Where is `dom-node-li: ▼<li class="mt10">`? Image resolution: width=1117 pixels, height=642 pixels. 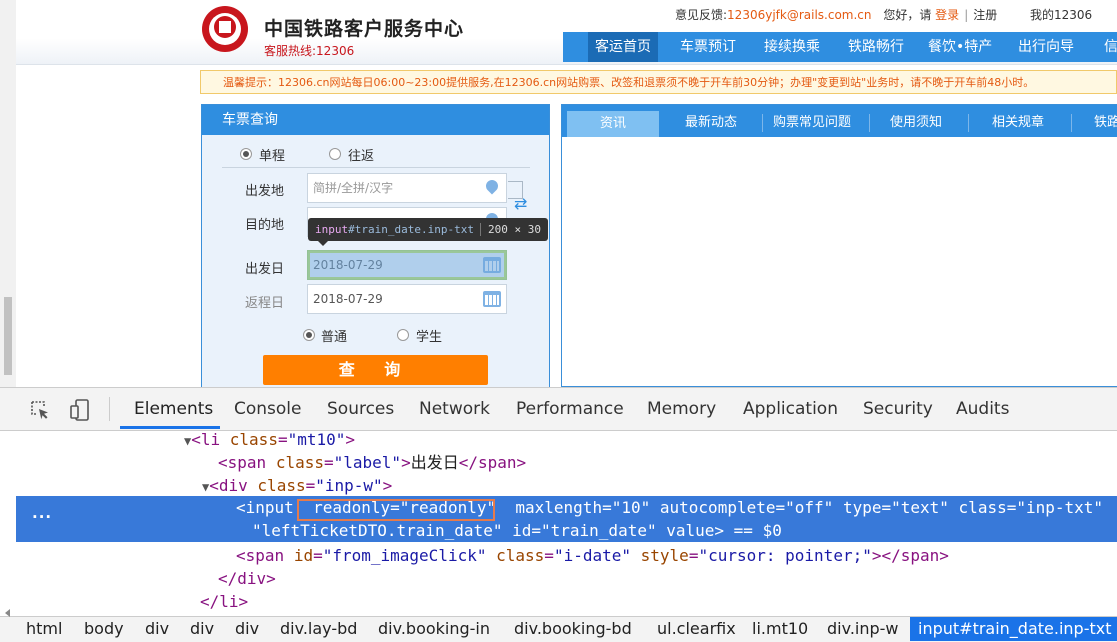 dom-node-li: ▼<li class="mt10"> is located at coordinates (269, 440).